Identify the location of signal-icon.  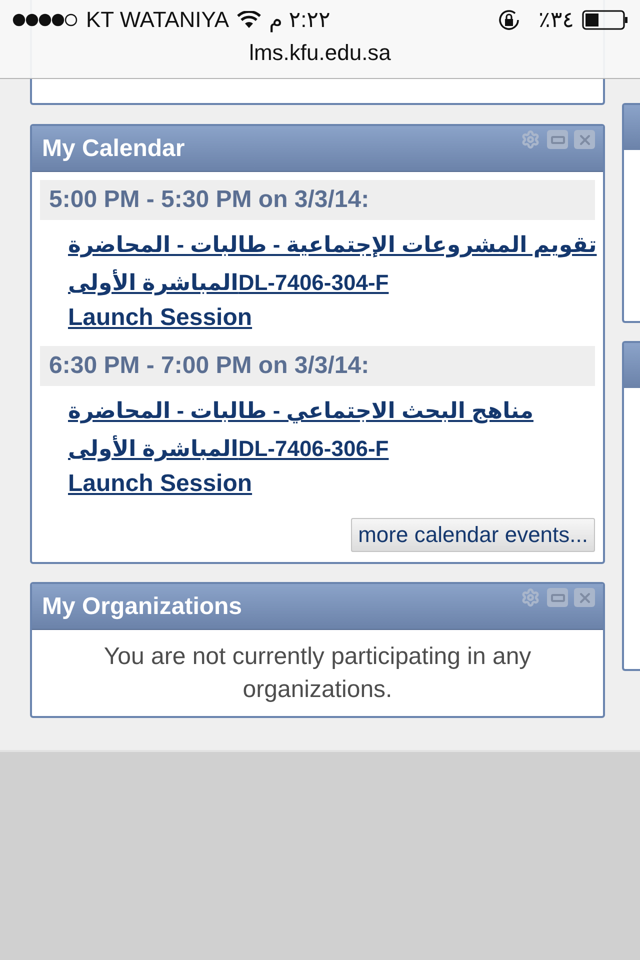
(45, 20).